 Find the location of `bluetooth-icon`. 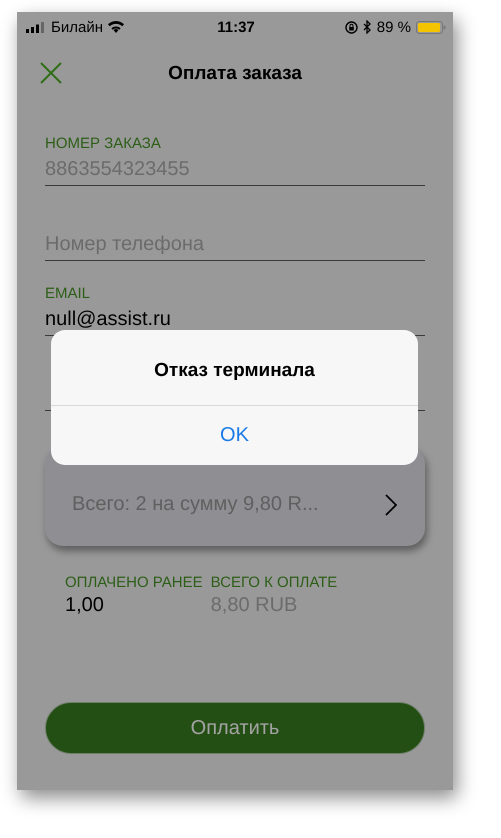

bluetooth-icon is located at coordinates (367, 27).